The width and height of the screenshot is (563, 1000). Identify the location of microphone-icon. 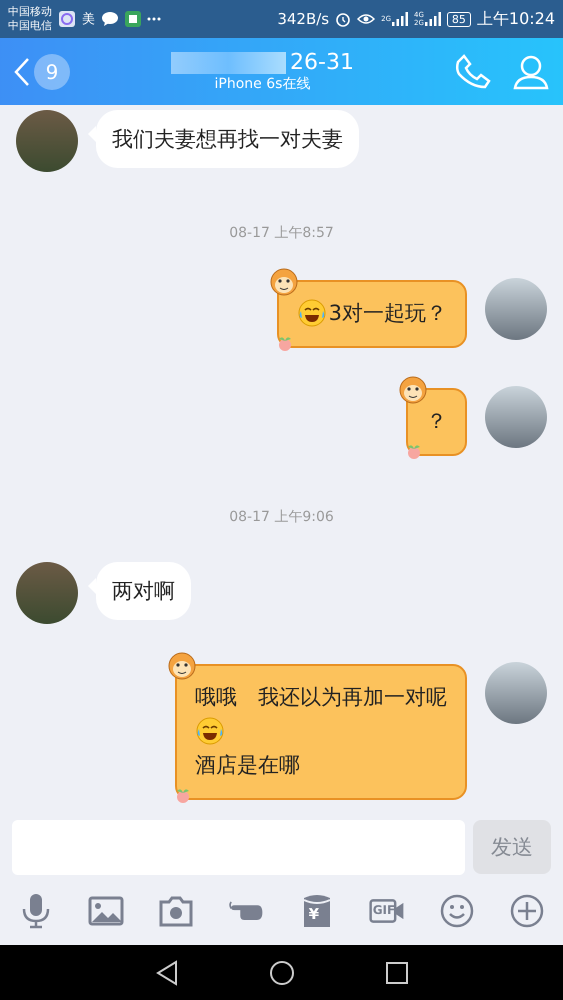
(36, 911).